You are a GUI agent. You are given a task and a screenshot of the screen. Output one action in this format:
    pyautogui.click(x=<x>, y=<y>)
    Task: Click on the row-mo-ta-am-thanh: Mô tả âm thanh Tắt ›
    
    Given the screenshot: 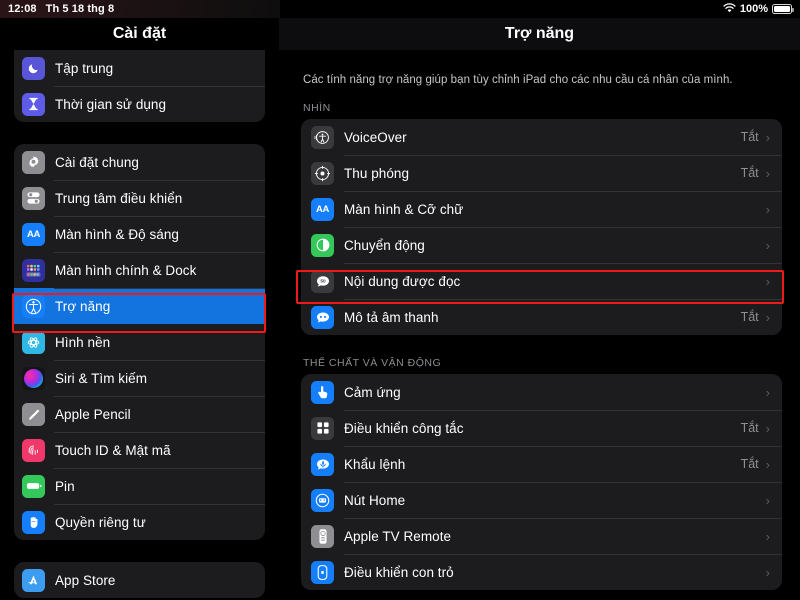 What is the action you would take?
    pyautogui.click(x=541, y=317)
    